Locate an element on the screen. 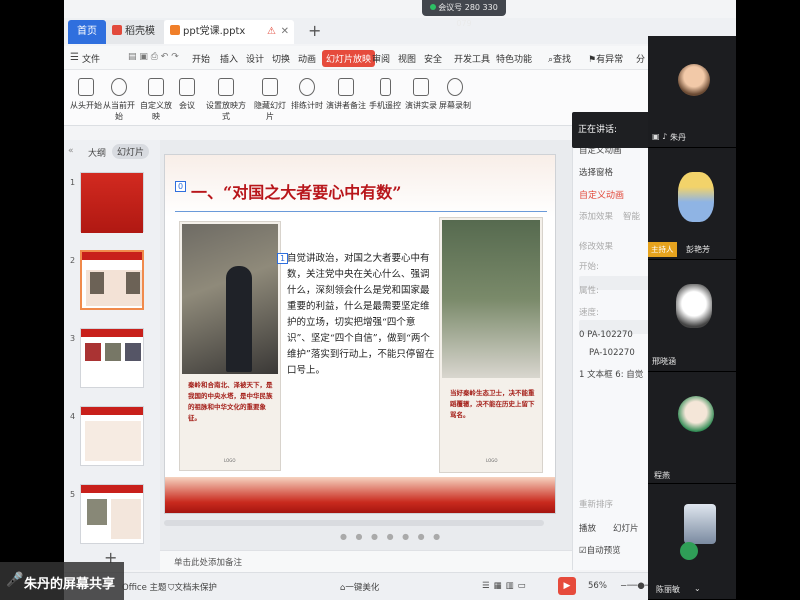 This screenshot has height=600, width=800. autopreview-checkbox: ☑自动预览 is located at coordinates (600, 550).